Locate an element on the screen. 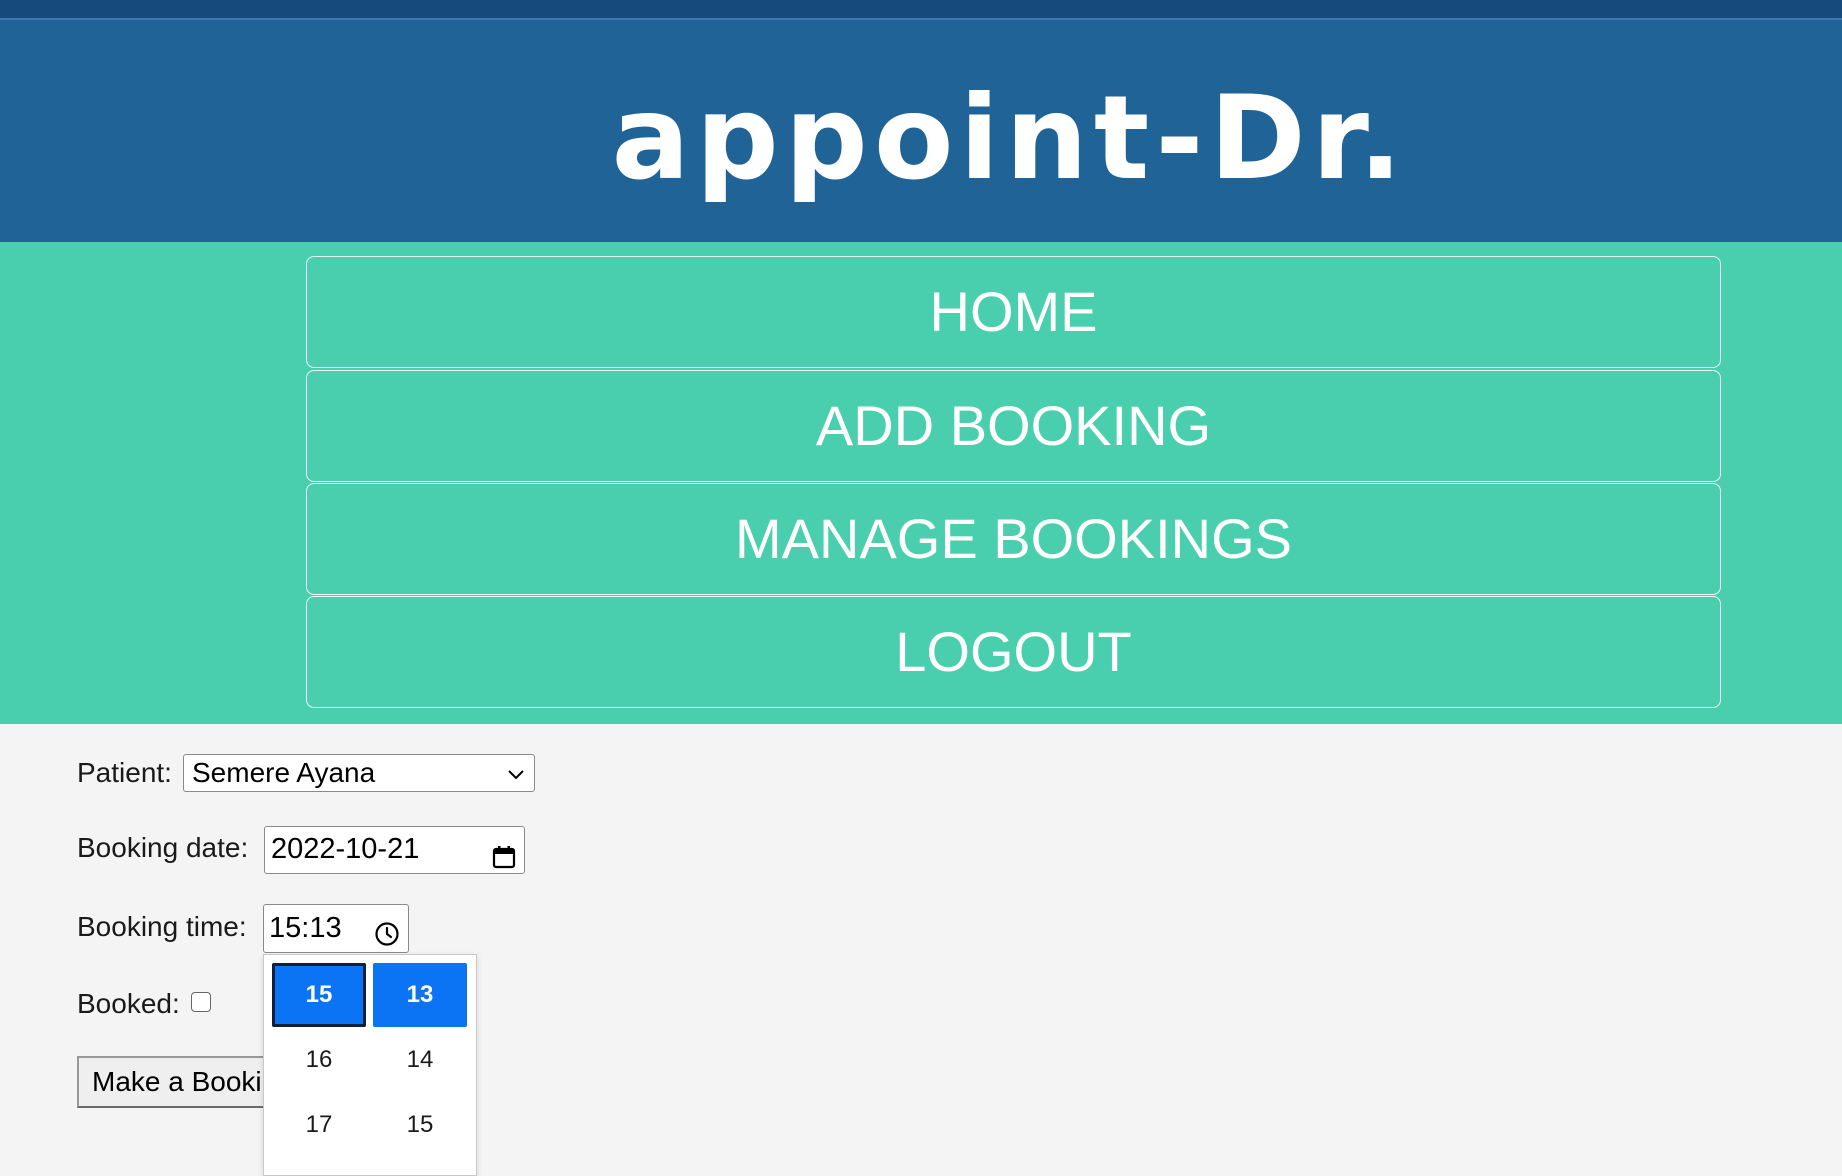 The image size is (1842, 1176). hour-option: 16 is located at coordinates (319, 1060).